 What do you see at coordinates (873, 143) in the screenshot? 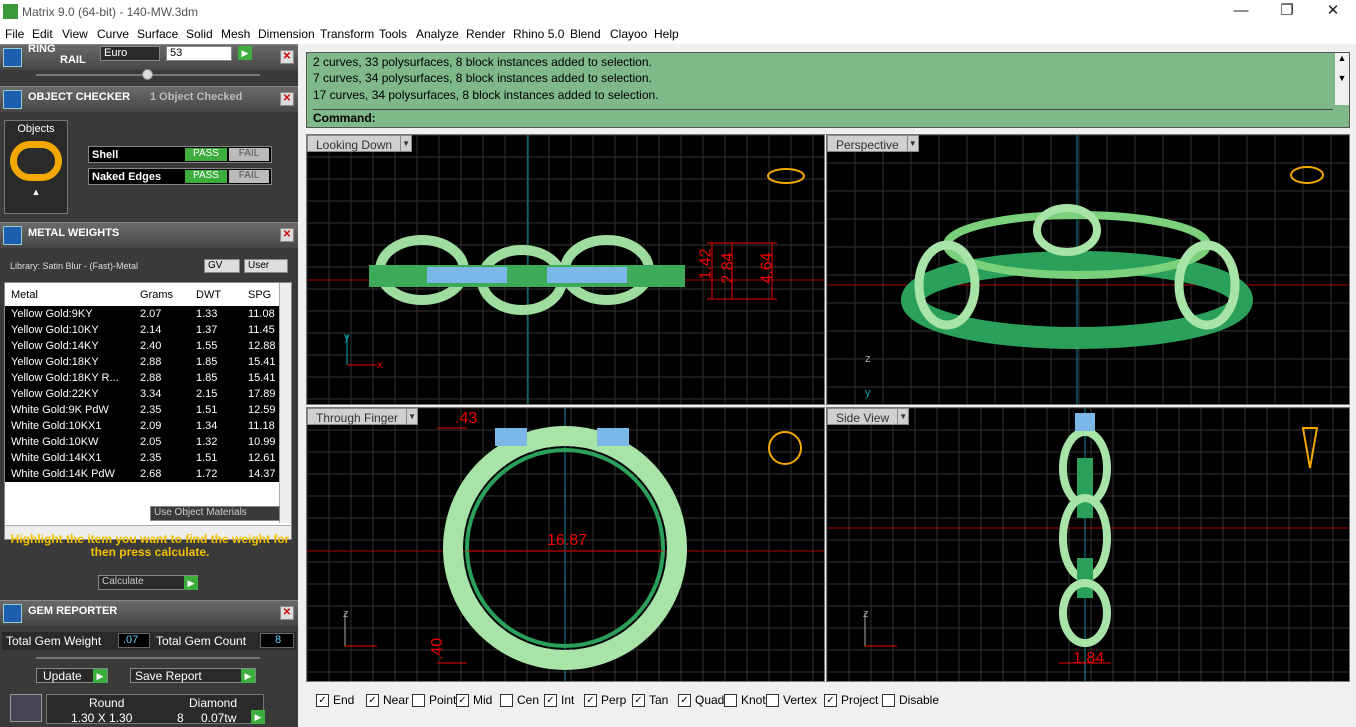
I see `viewport-tab-perspective: Perspective ▼` at bounding box center [873, 143].